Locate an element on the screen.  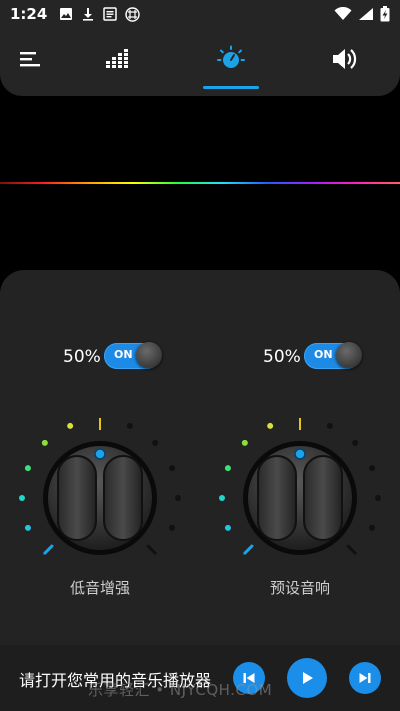
tab-menu is located at coordinates (30, 59).